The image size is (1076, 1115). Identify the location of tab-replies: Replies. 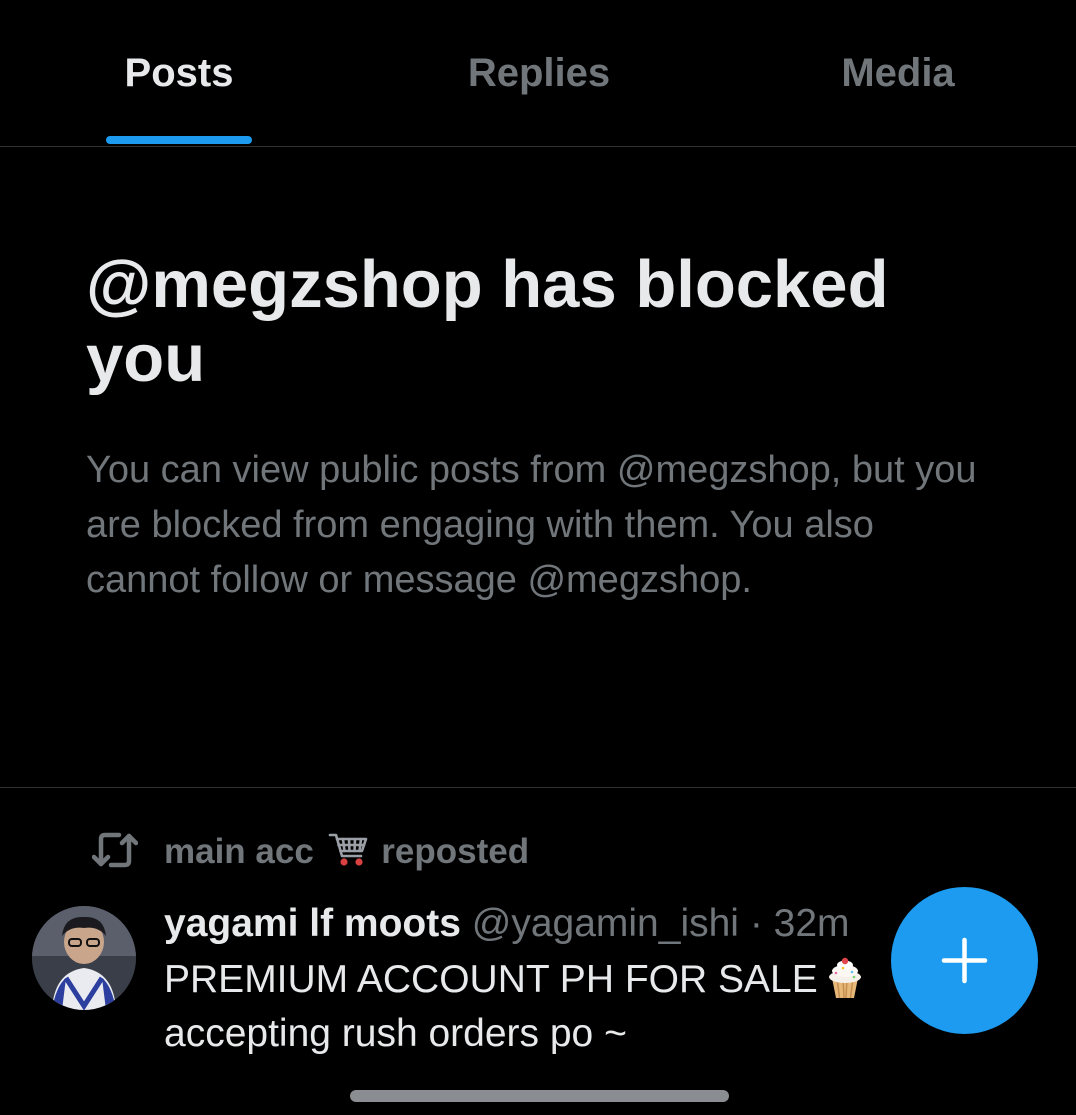
(539, 73).